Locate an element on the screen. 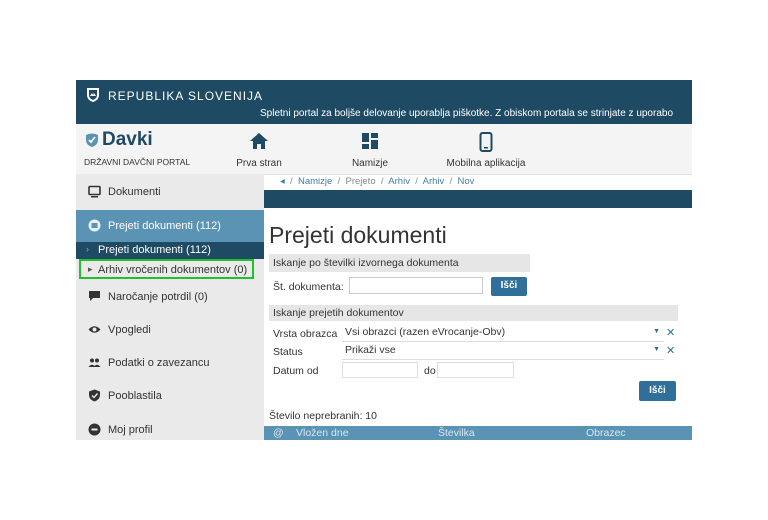 The image size is (768, 520). shield-icon is located at coordinates (94, 395).